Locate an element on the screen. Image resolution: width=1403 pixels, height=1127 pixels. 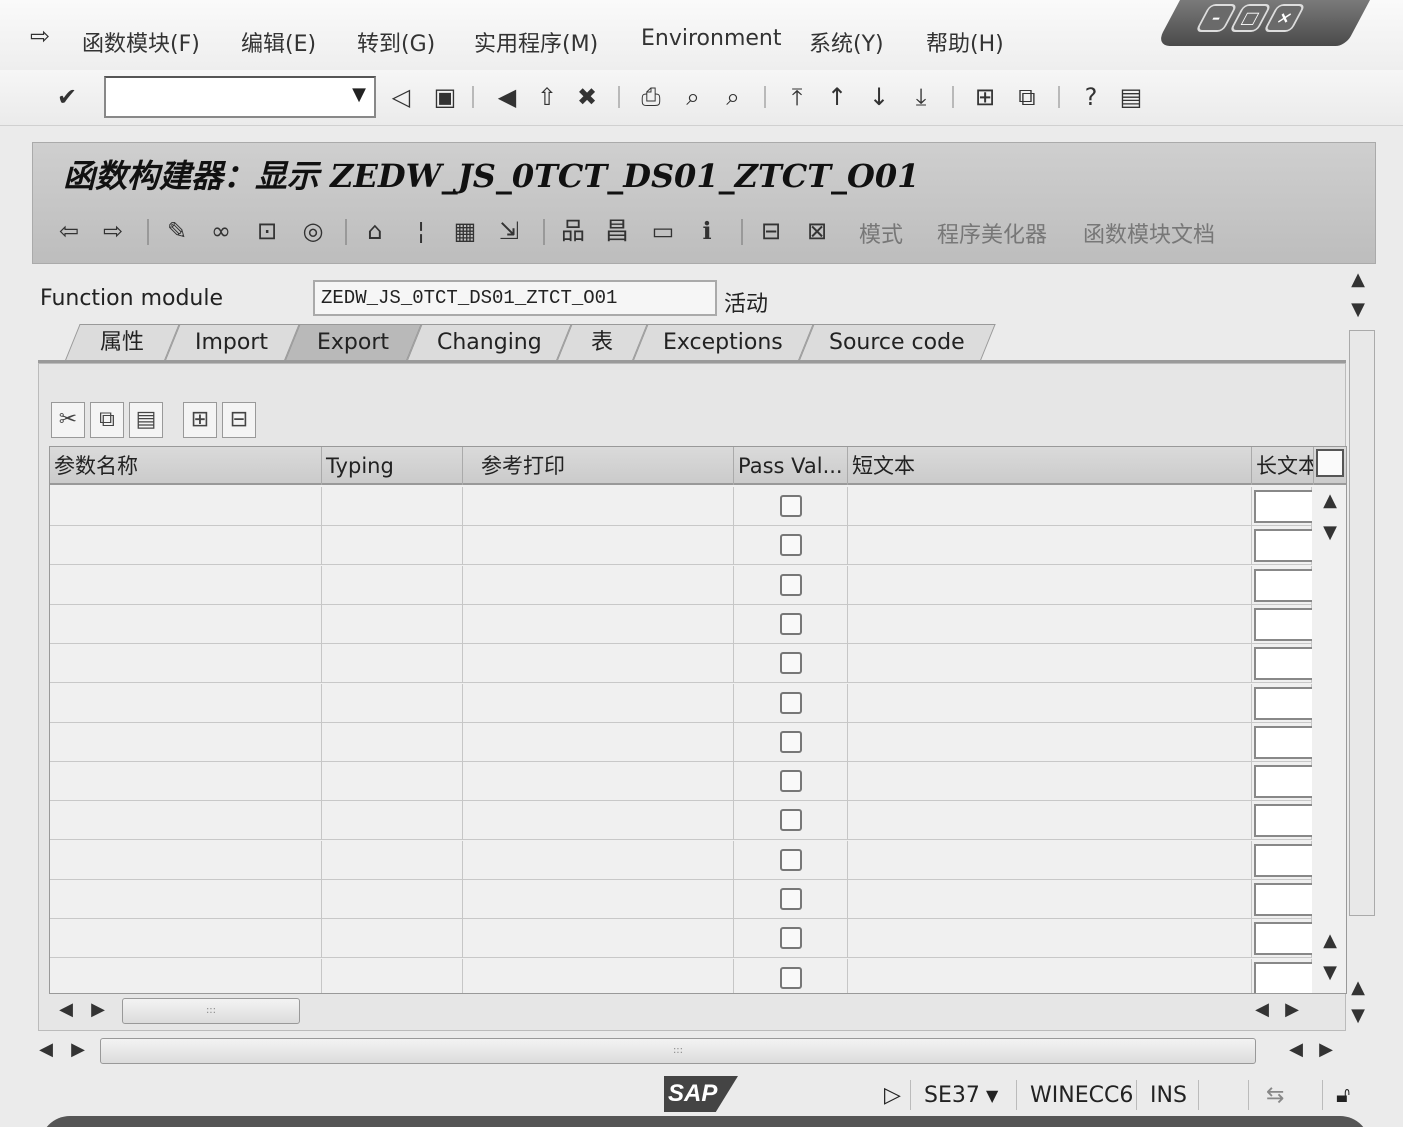
back-arrow-icon: ⇦ is located at coordinates (69, 231).